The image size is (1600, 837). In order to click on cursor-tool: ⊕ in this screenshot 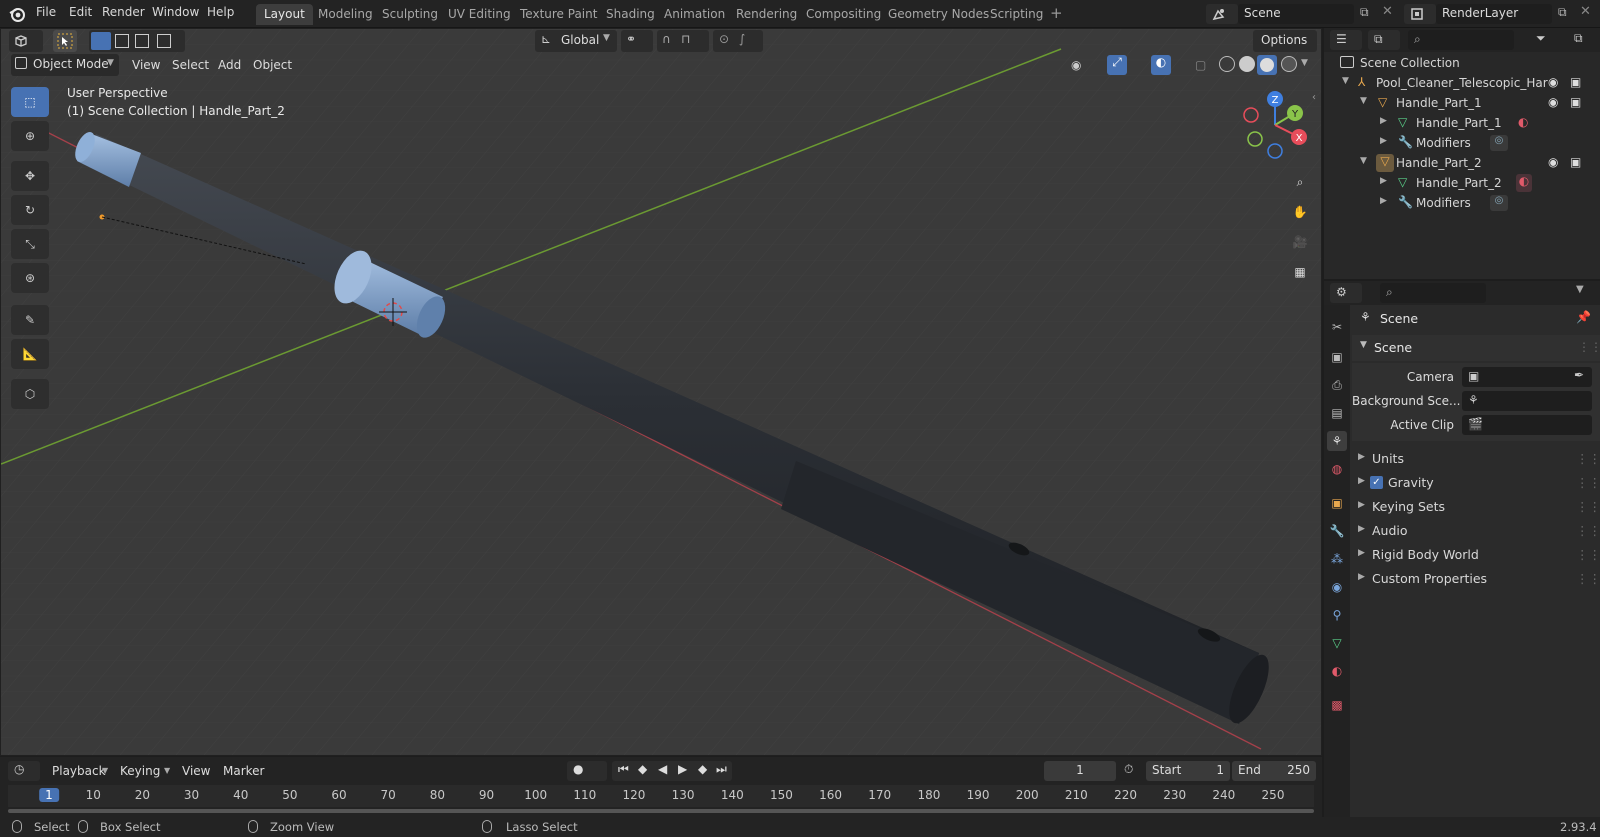, I will do `click(30, 136)`.